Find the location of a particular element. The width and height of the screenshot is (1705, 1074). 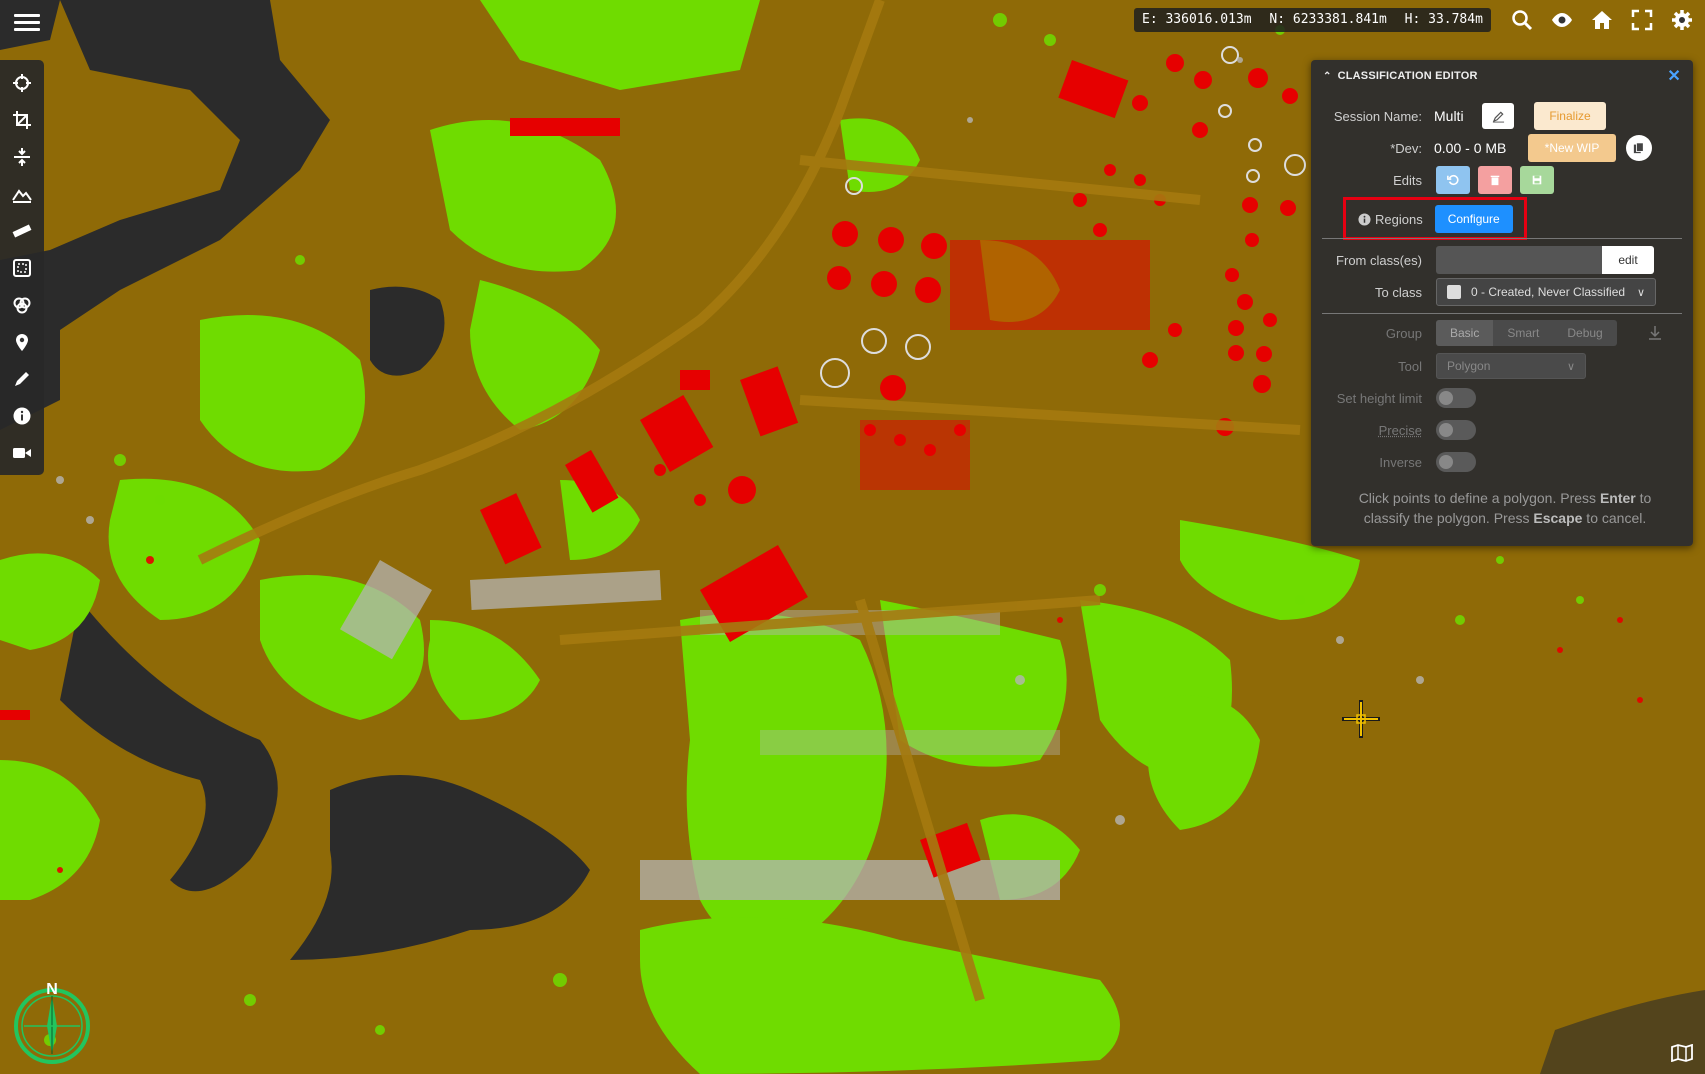

edit-from-class-button: edit is located at coordinates (1628, 260).